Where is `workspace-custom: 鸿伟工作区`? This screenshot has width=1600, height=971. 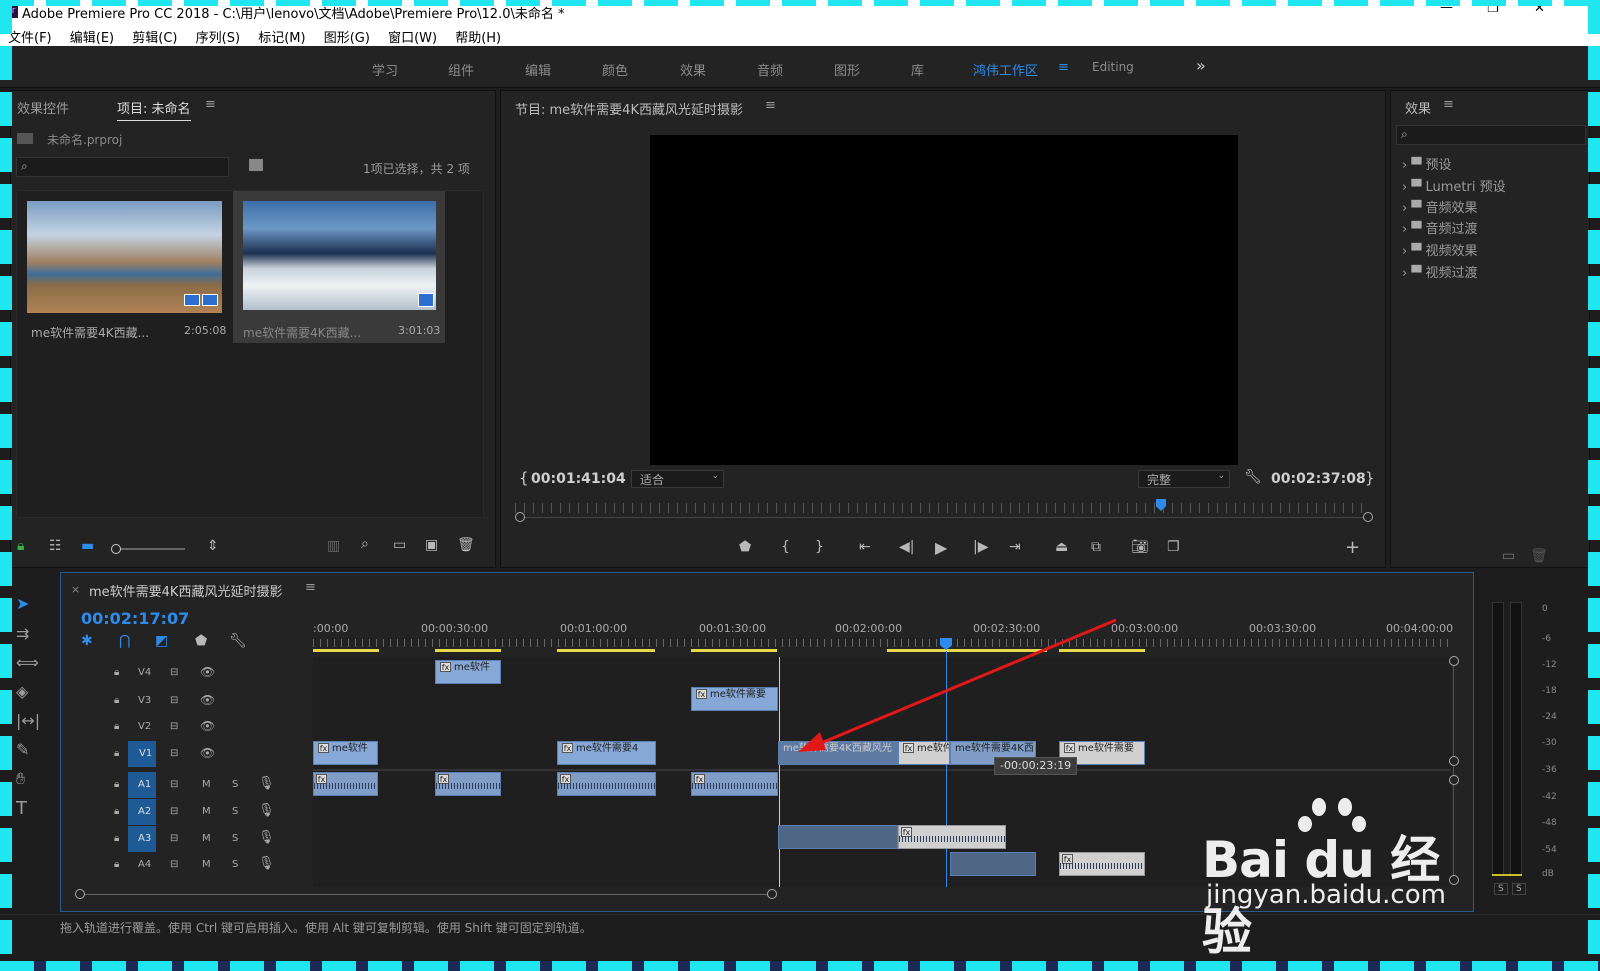
workspace-custom: 鸿伟工作区 is located at coordinates (1005, 69).